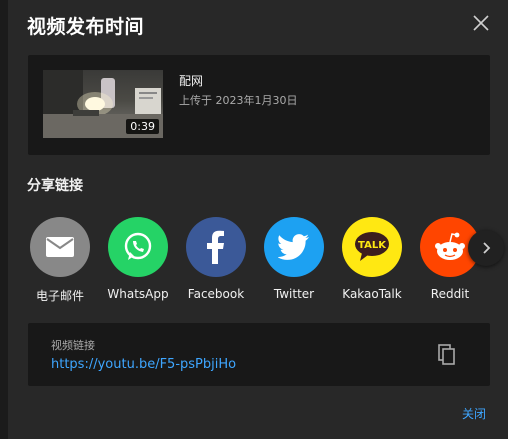 This screenshot has height=439, width=508. Describe the element at coordinates (60, 247) in the screenshot. I see `email-icon` at that location.